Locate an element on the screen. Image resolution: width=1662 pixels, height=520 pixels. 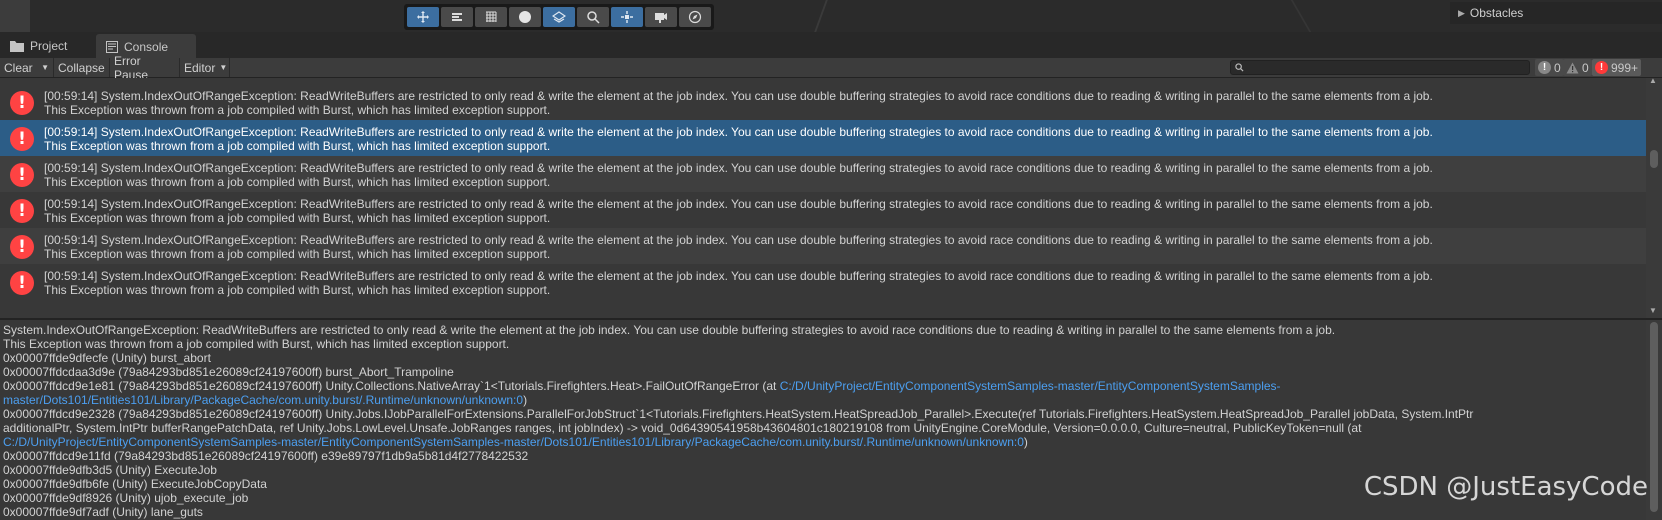
error-pause-button: Error Pause is located at coordinates (145, 68).